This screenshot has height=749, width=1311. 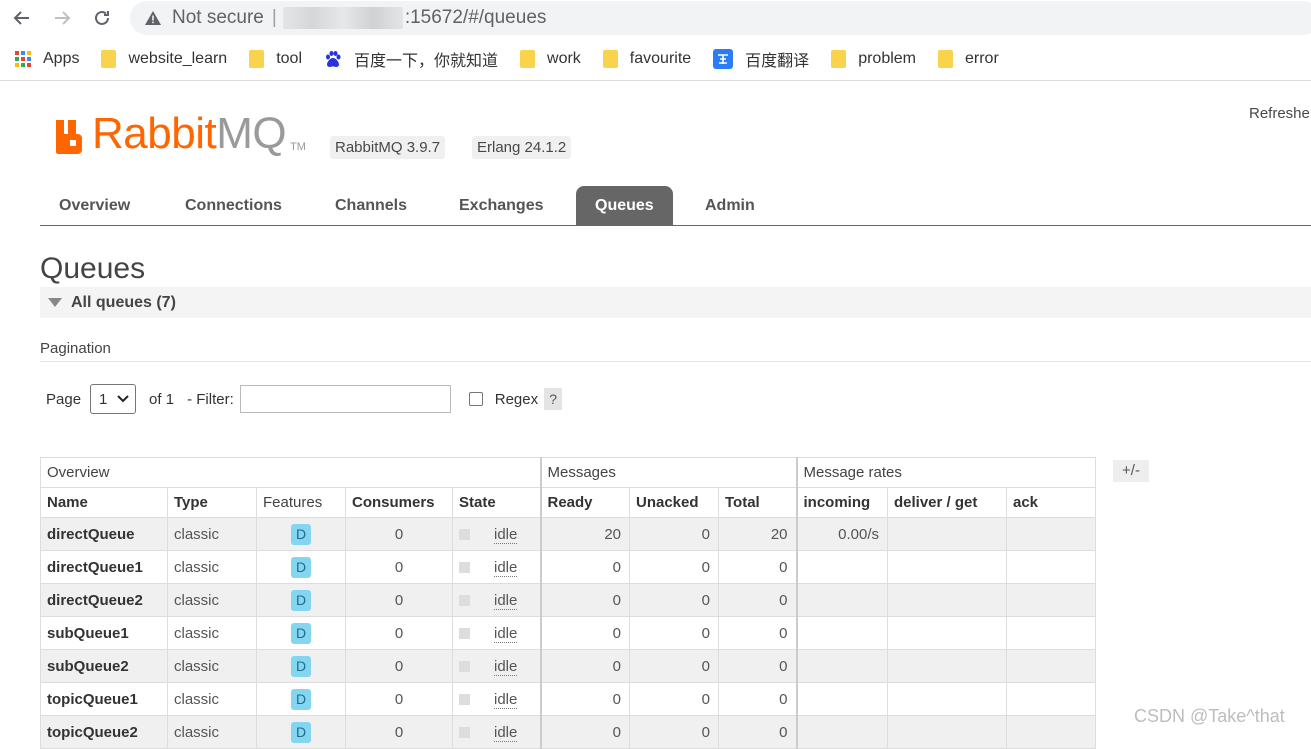 What do you see at coordinates (75, 348) in the screenshot?
I see `pagination-title: Pagination` at bounding box center [75, 348].